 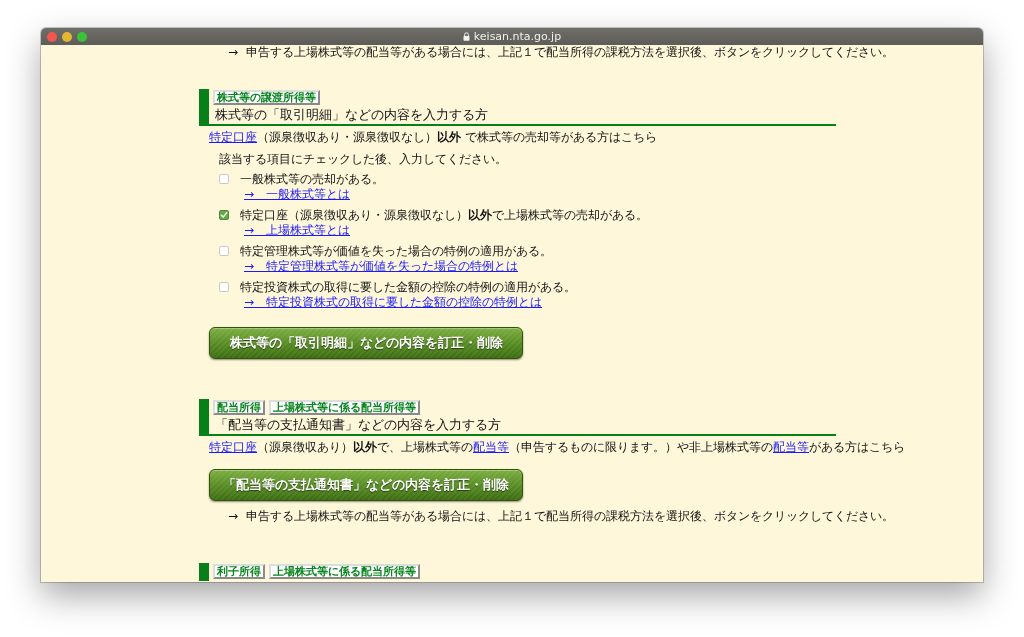 I want to click on section-heading: 「配当等の支払通知書」などの内容を入力する方, so click(x=357, y=425).